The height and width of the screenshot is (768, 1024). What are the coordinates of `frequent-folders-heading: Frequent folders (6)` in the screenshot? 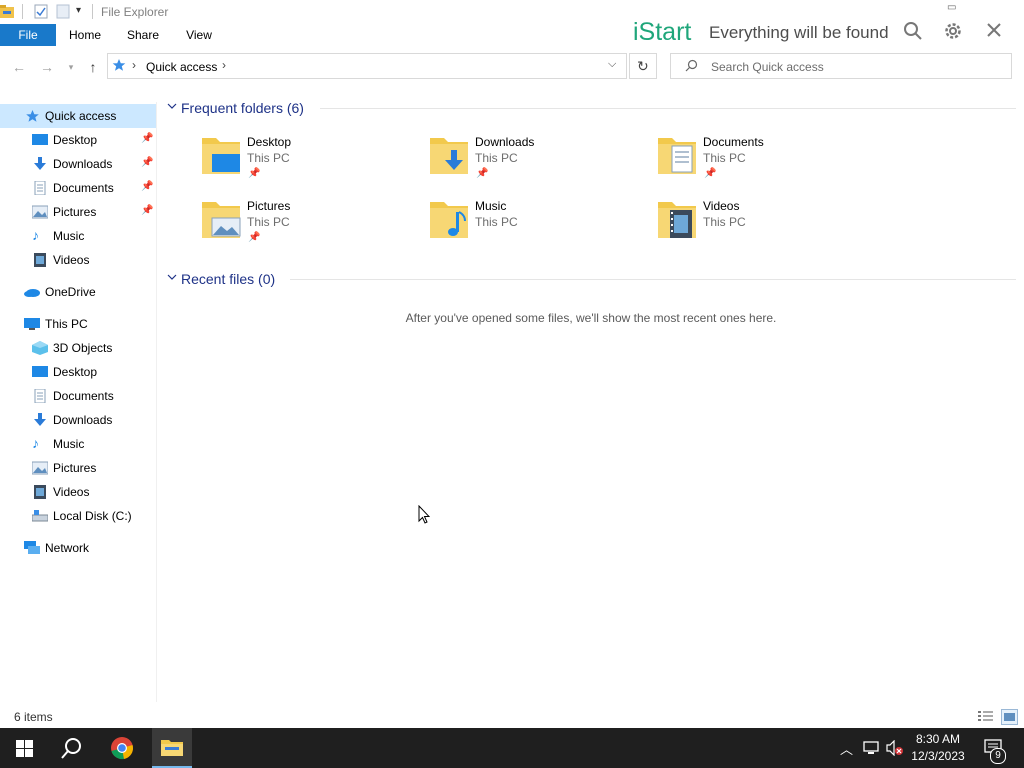 It's located at (242, 108).